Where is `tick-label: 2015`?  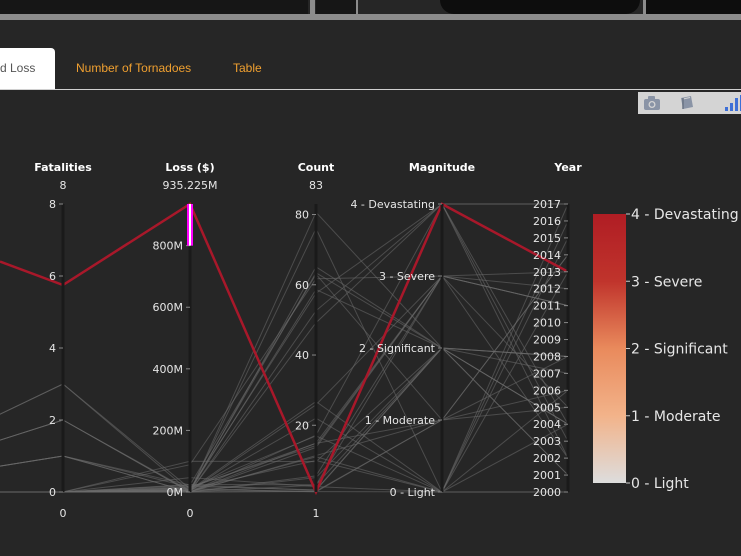 tick-label: 2015 is located at coordinates (547, 238).